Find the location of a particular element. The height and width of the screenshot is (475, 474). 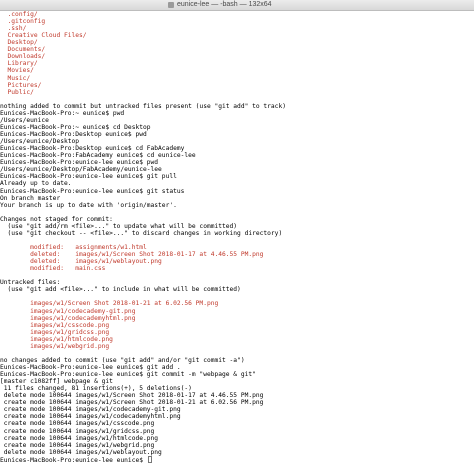

terminal-line-text: On branch master is located at coordinates (30, 198).